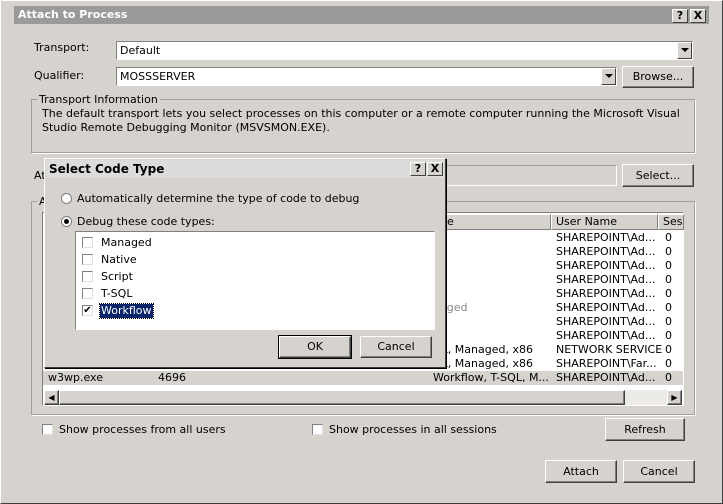 The width and height of the screenshot is (723, 504). I want to click on transport-label: Transport:, so click(62, 47).